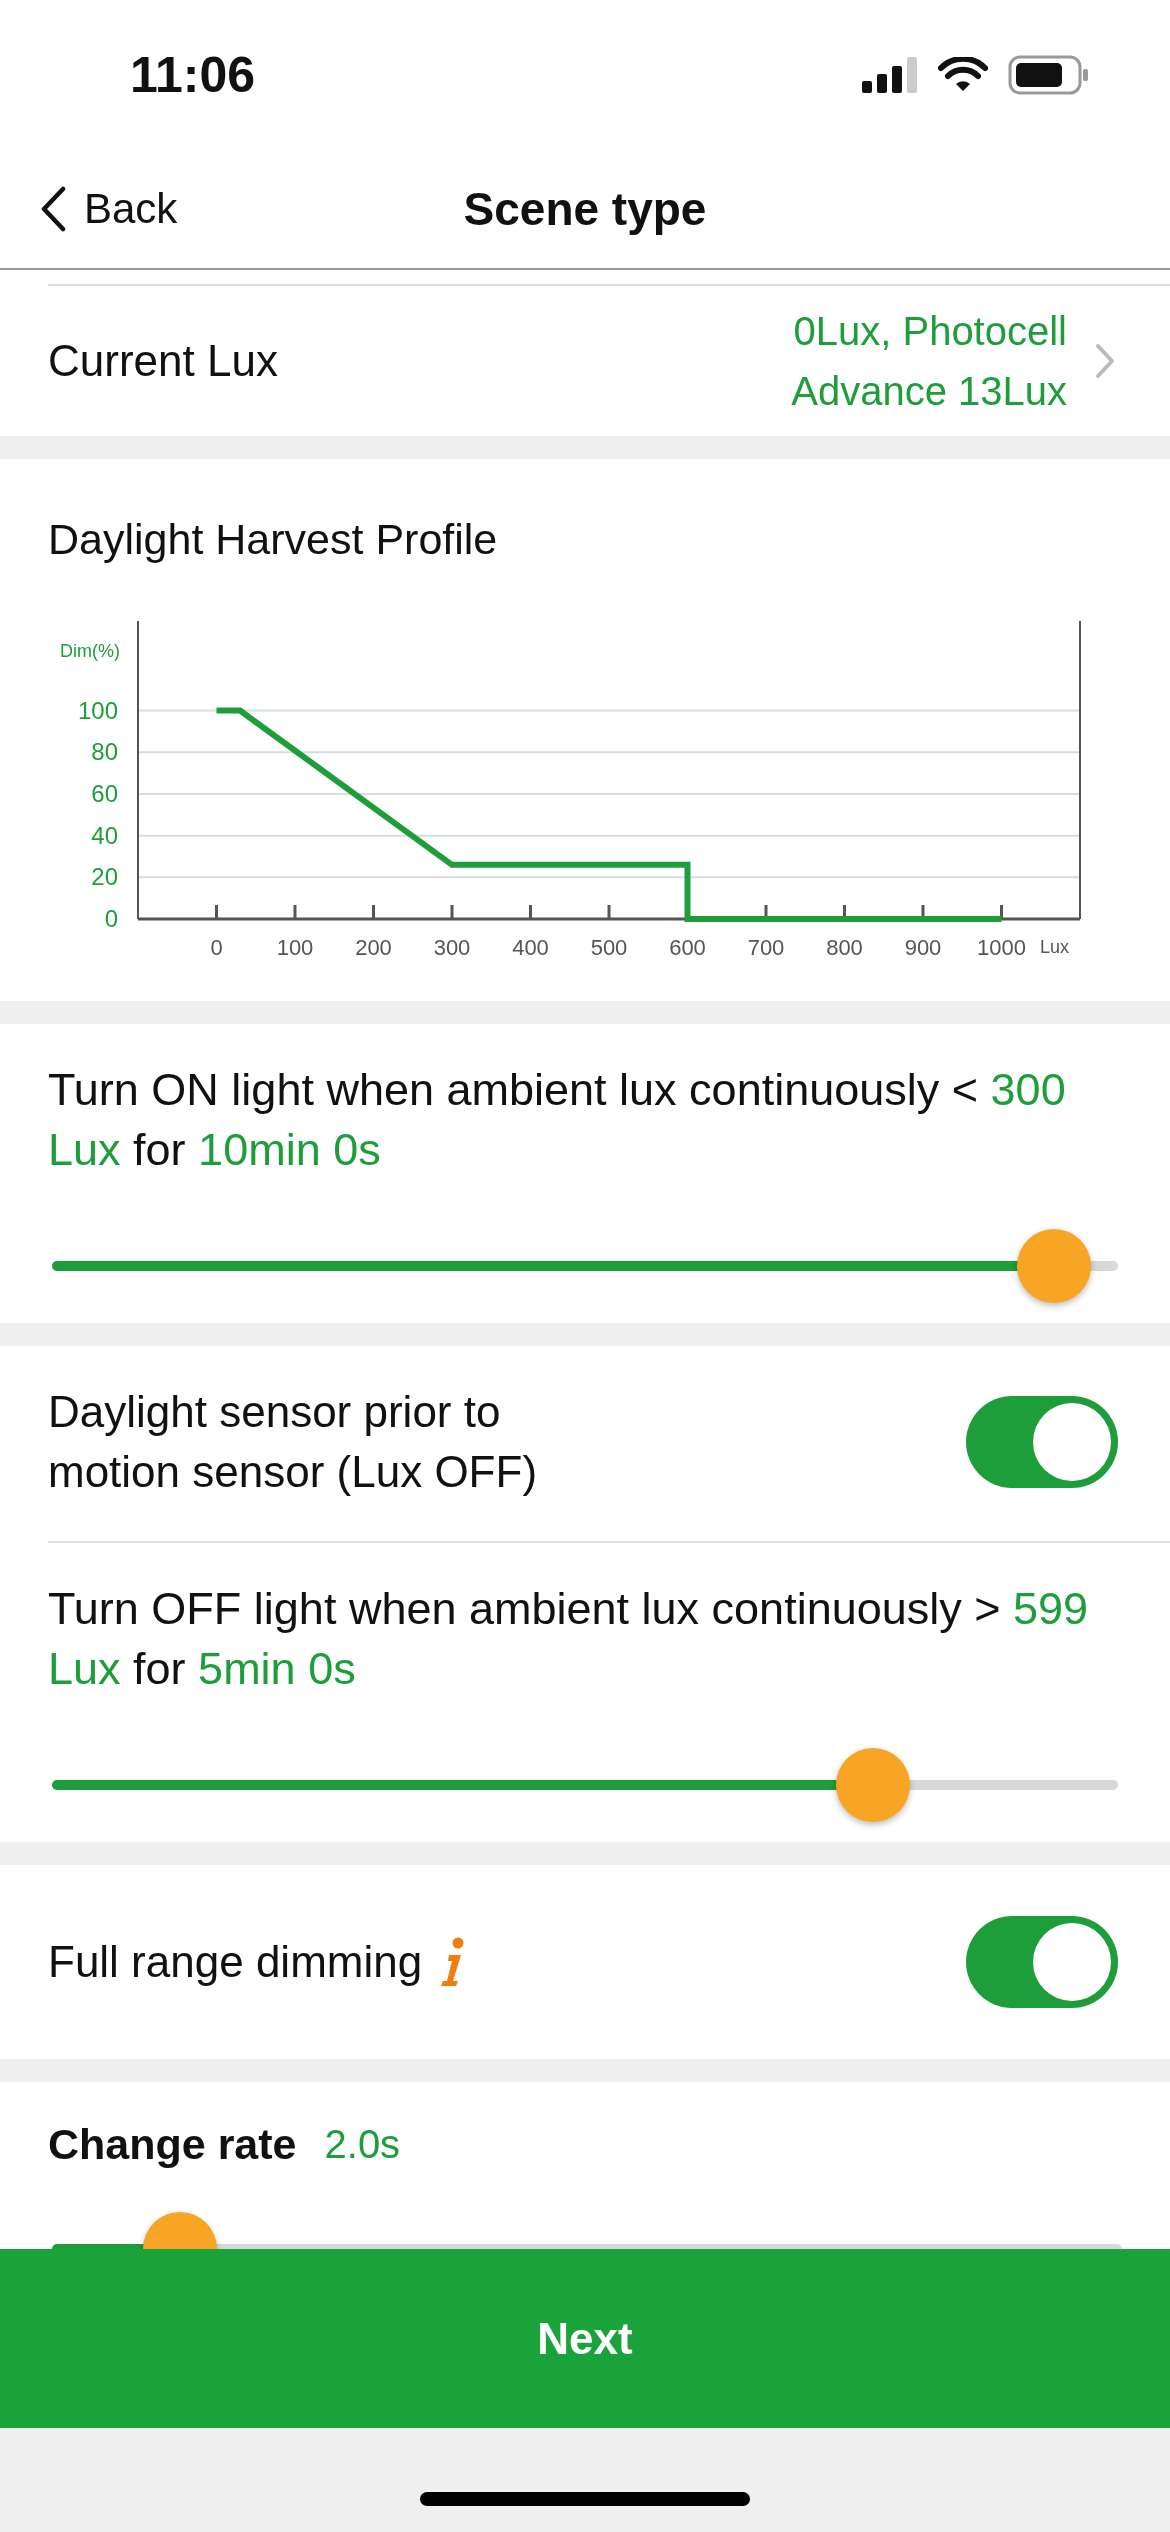 This screenshot has width=1170, height=2532. What do you see at coordinates (928, 361) in the screenshot?
I see `row-value: 0Lux, Photocell Advance 13Lux` at bounding box center [928, 361].